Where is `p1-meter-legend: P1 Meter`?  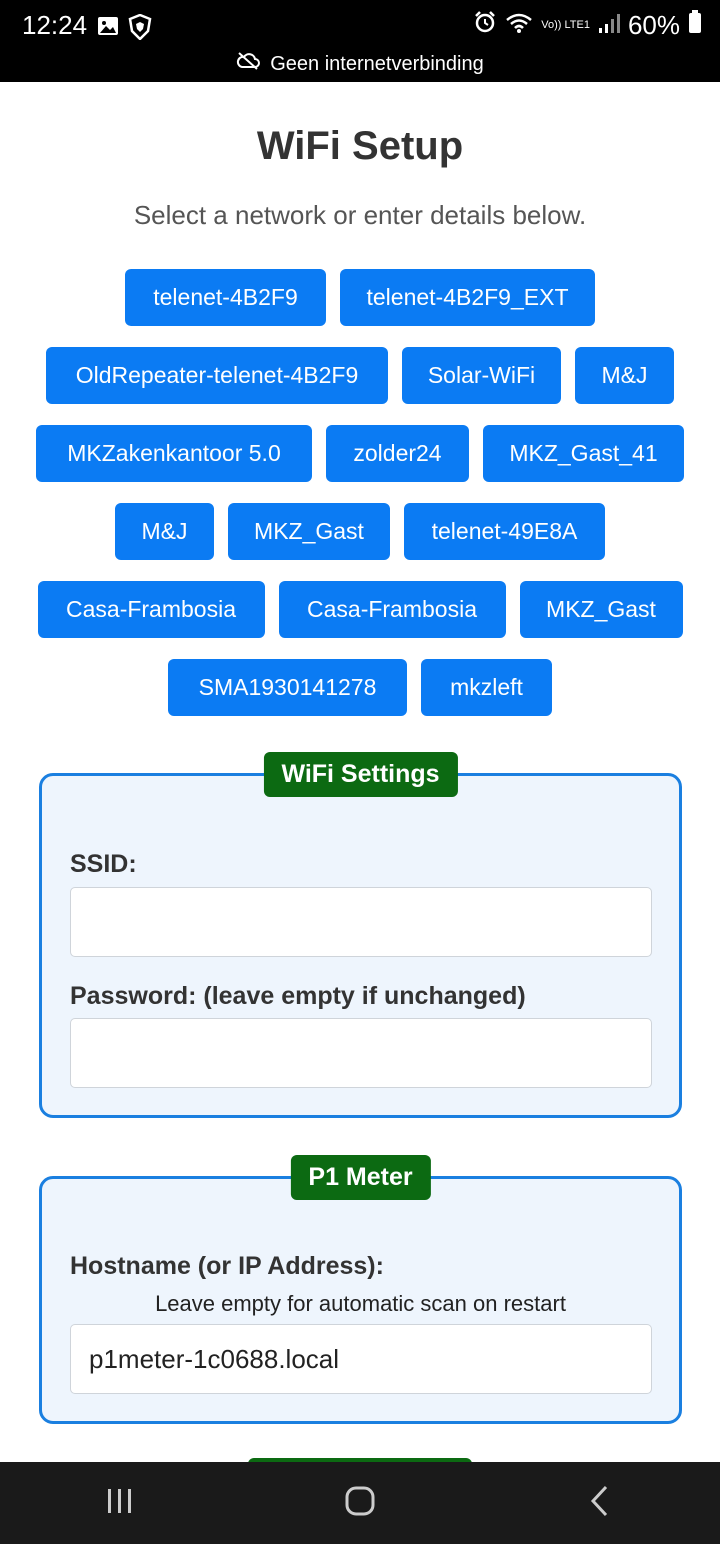 p1-meter-legend: P1 Meter is located at coordinates (360, 1177).